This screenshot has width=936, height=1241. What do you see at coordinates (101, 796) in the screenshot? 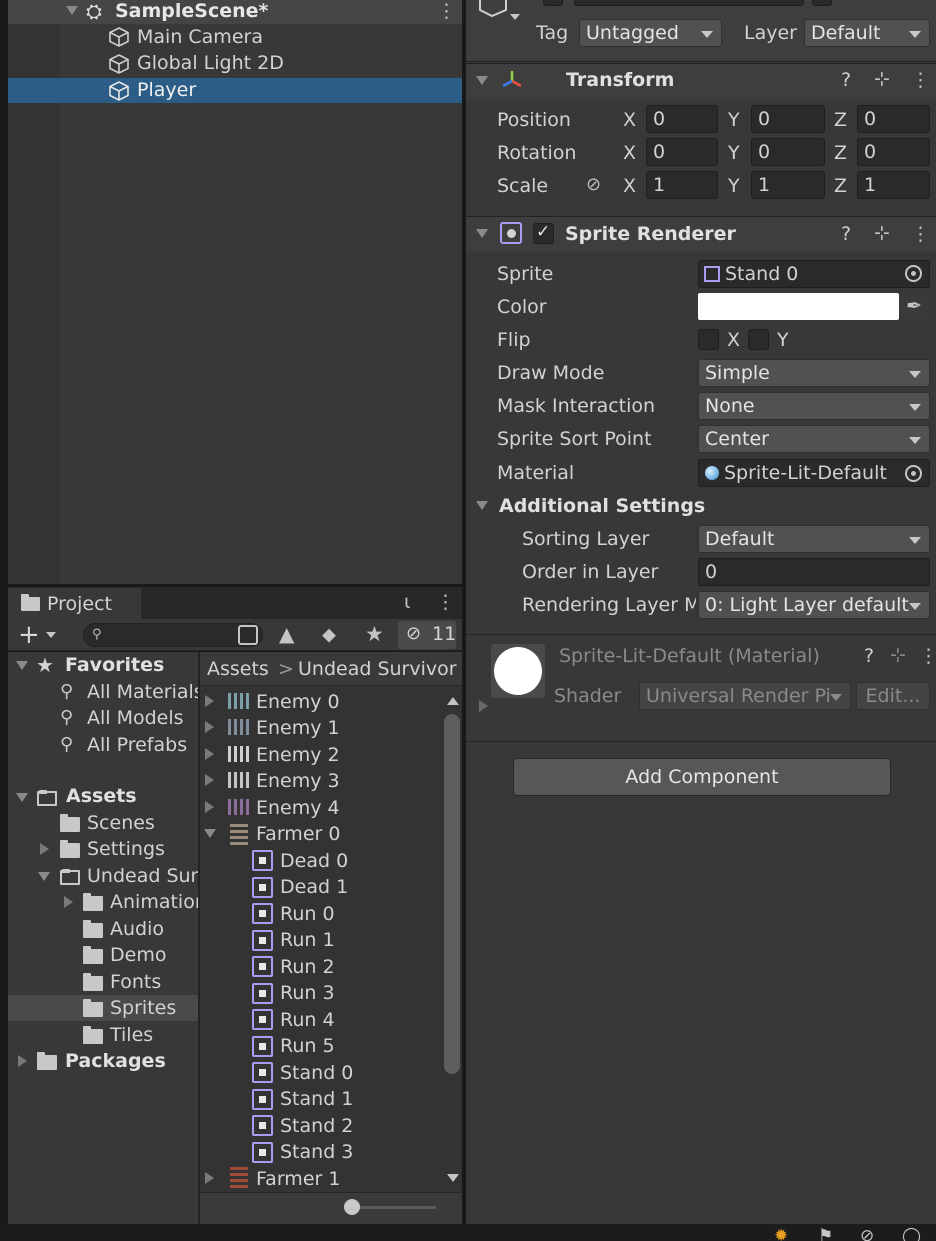
I see `assets-label: Assets` at bounding box center [101, 796].